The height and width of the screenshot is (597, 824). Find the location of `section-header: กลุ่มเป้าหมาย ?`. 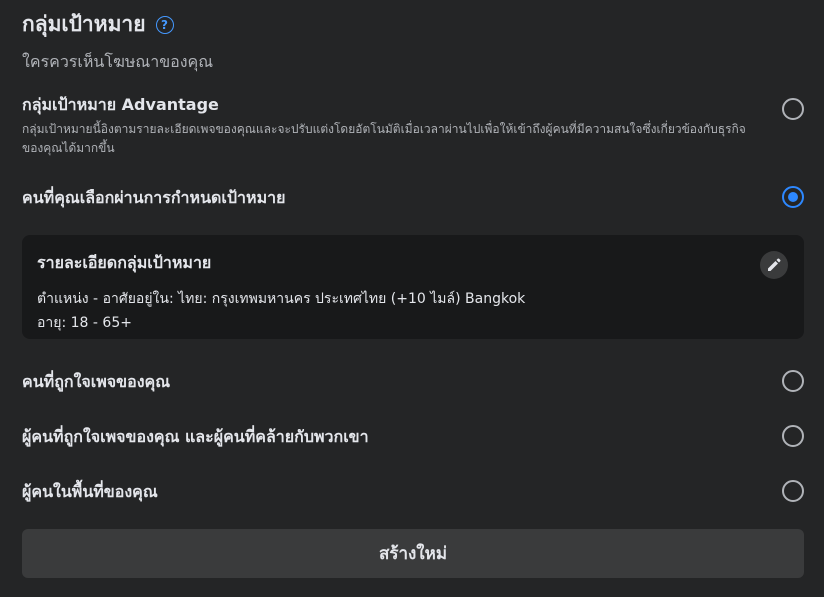

section-header: กลุ่มเป้าหมาย ? is located at coordinates (98, 24).